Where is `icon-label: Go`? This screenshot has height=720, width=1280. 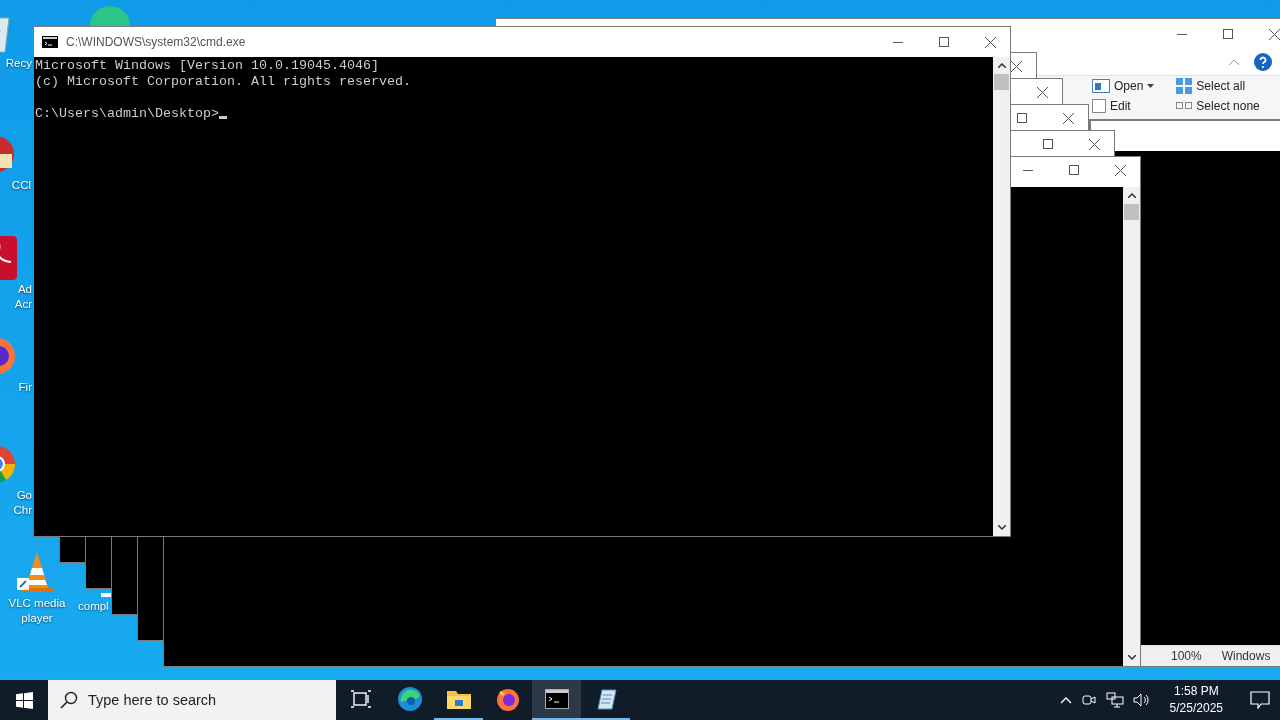
icon-label: Go is located at coordinates (24, 495).